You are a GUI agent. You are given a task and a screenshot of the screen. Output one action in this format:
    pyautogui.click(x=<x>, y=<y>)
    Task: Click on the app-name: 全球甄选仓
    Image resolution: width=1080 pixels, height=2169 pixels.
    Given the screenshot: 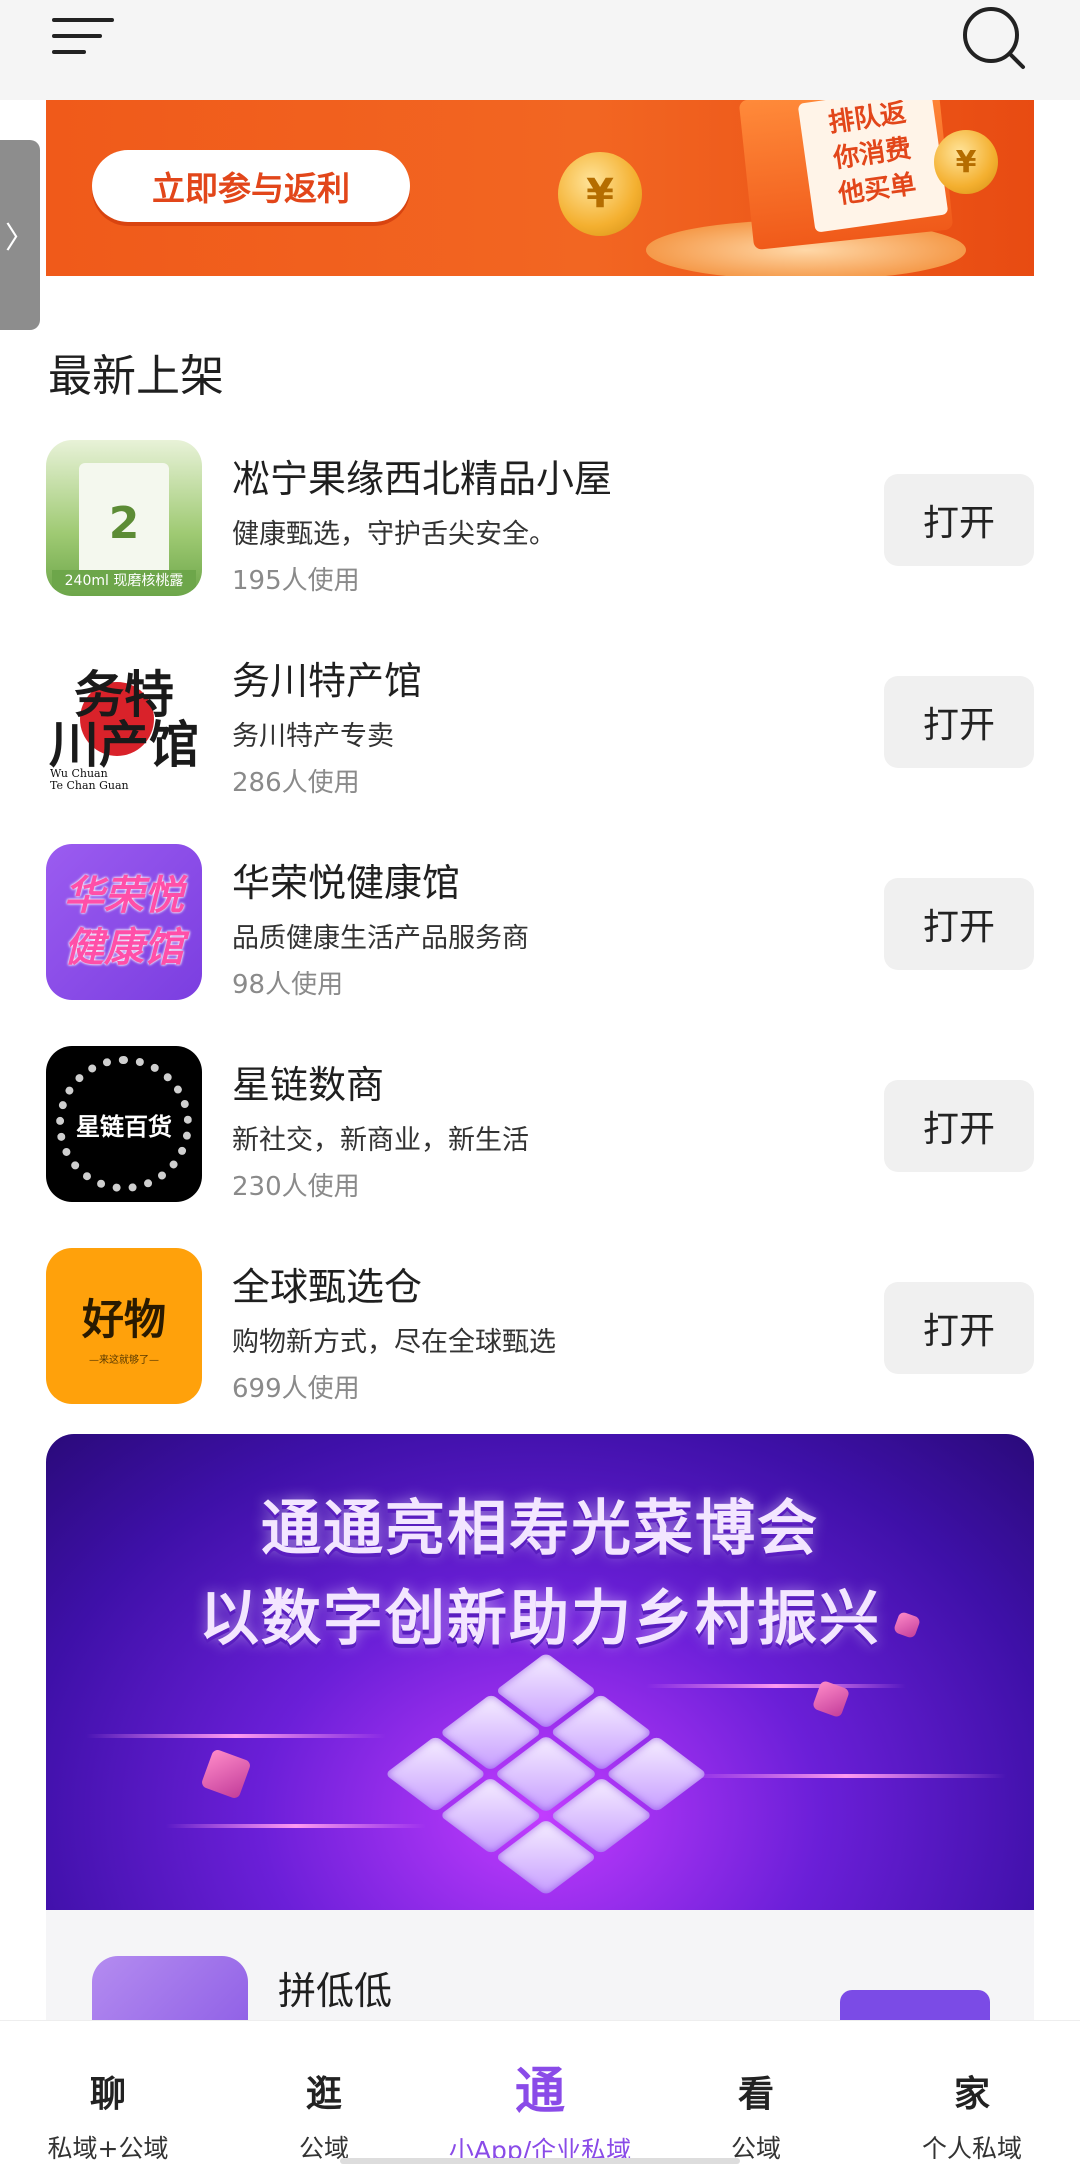 What is the action you would take?
    pyautogui.click(x=327, y=1287)
    